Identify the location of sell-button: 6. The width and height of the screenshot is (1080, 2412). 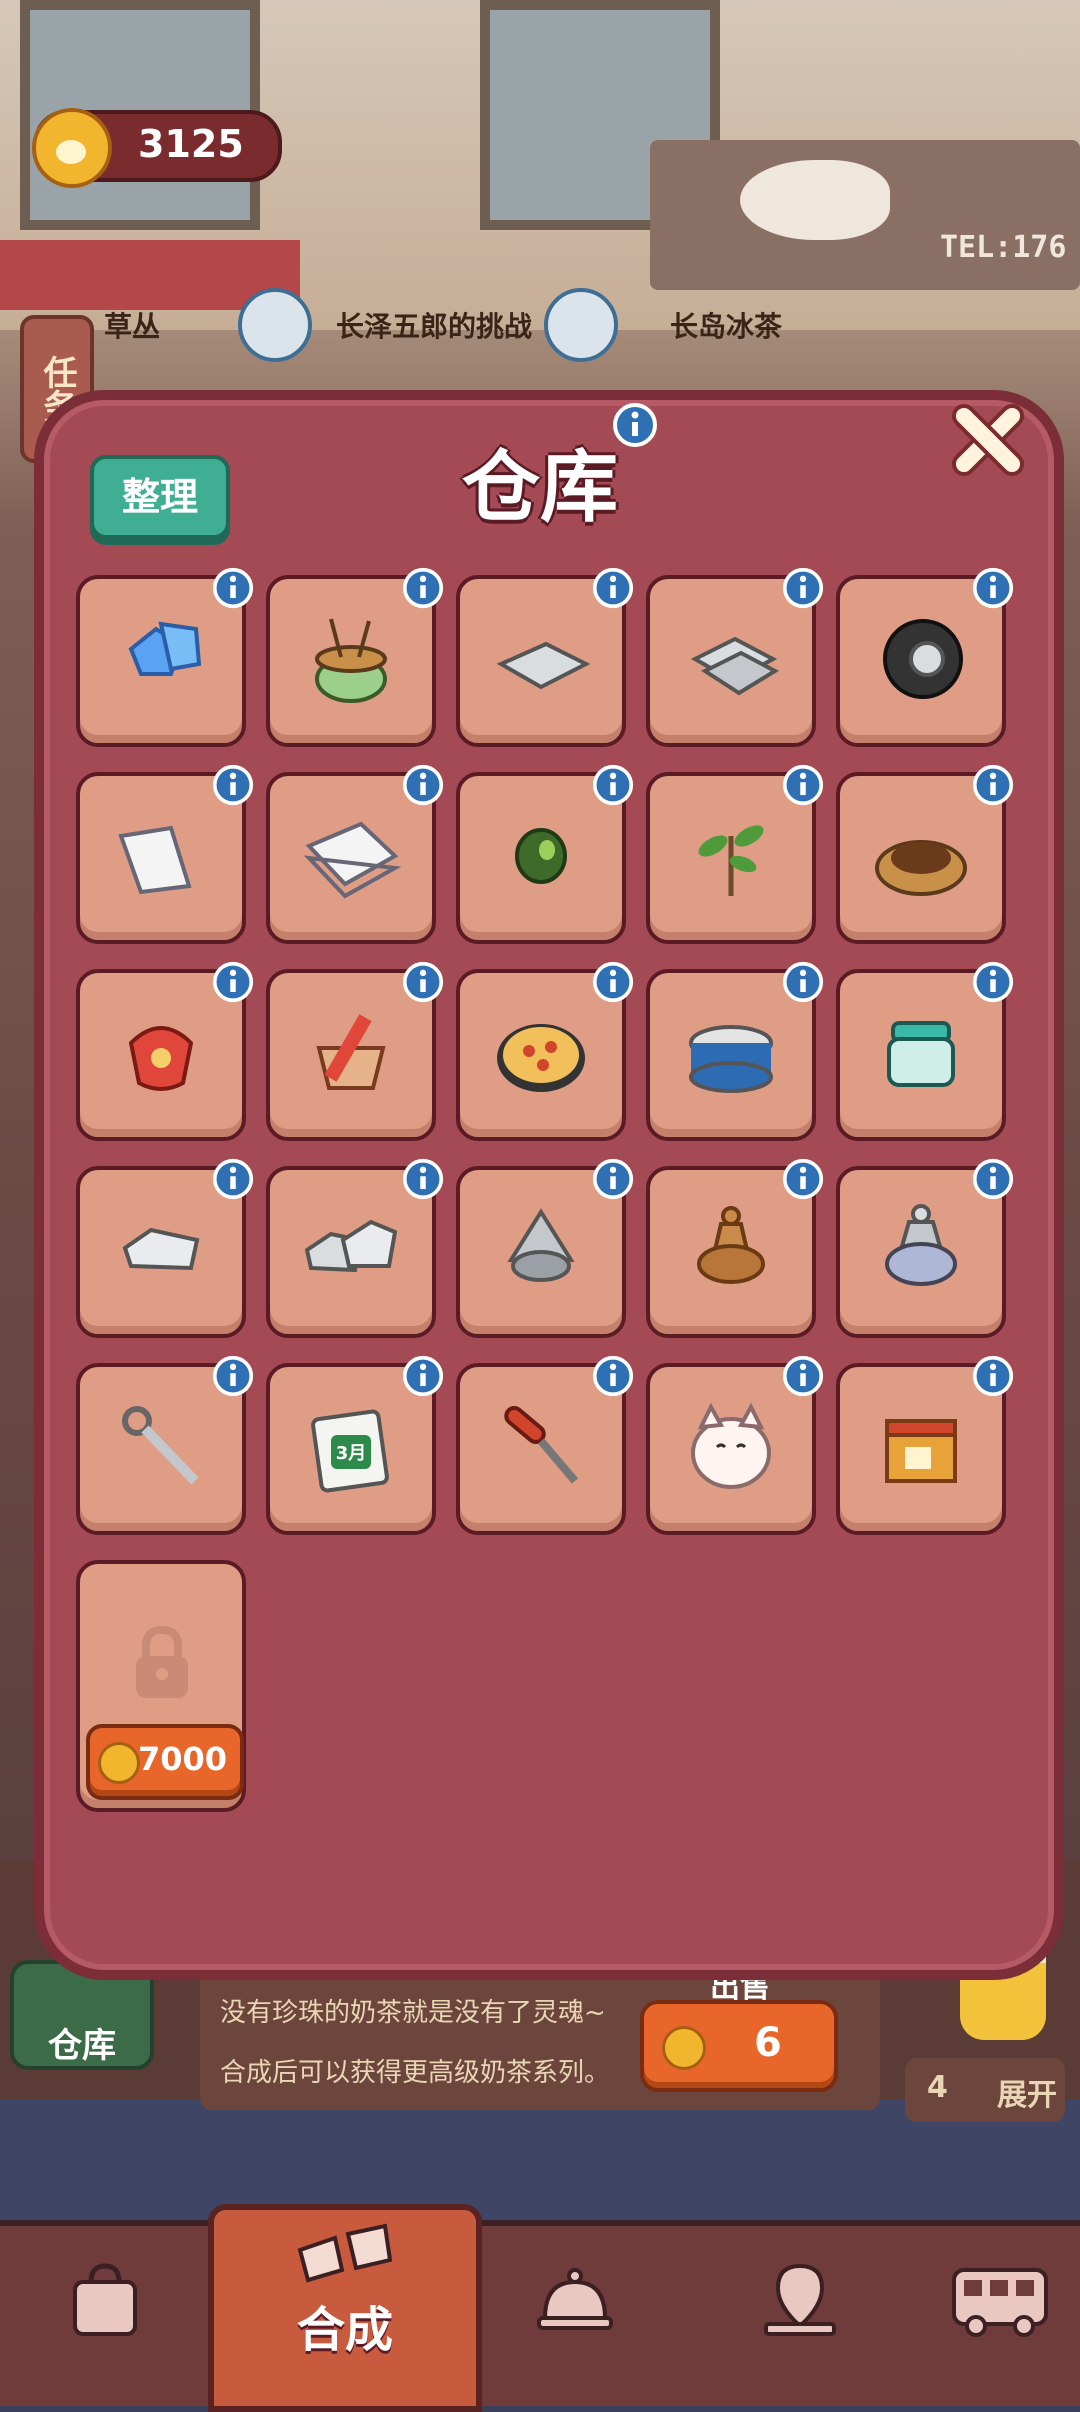
(739, 2046).